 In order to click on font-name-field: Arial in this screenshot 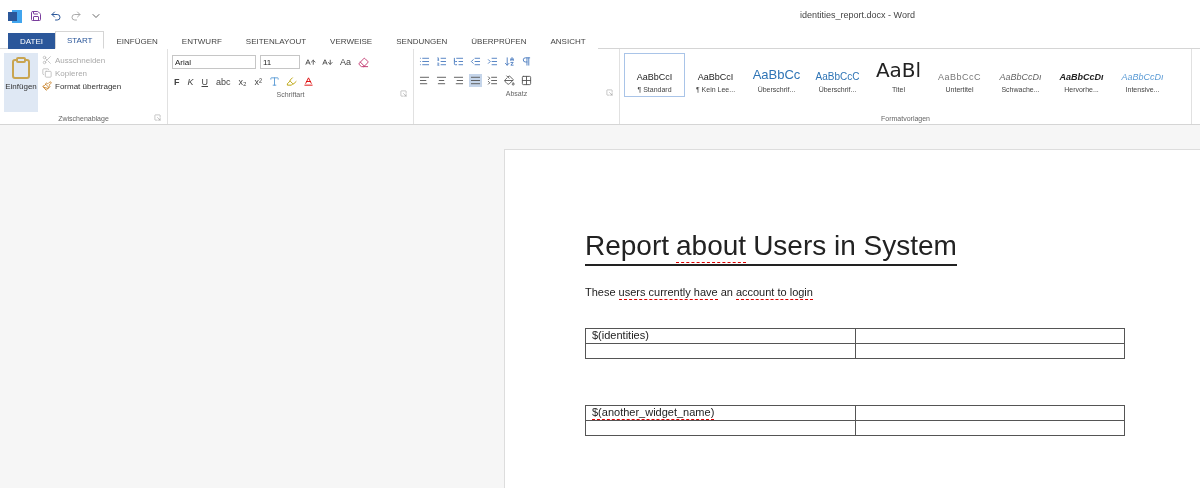, I will do `click(214, 62)`.